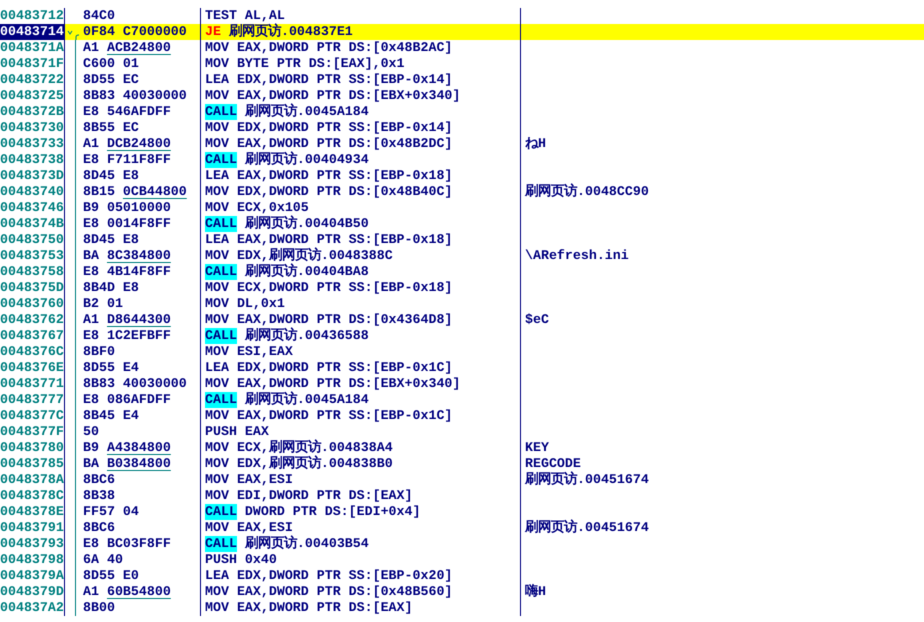 The height and width of the screenshot is (622, 924). I want to click on comment: \ARefresh.ini, so click(577, 255).